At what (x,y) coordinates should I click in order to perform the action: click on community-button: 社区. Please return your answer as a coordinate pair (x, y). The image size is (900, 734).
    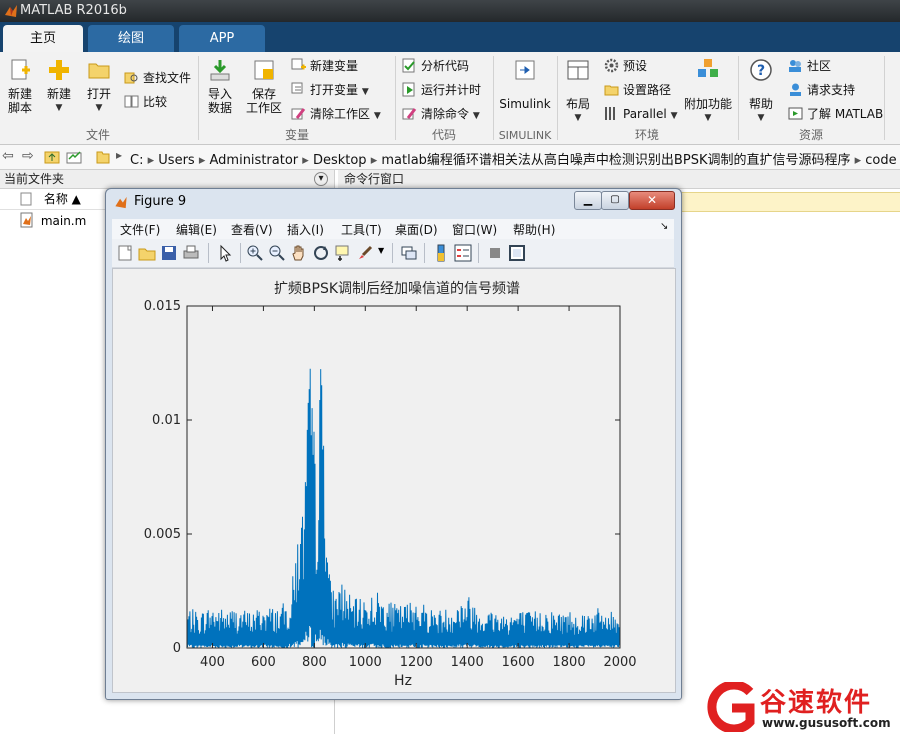
    Looking at the image, I should click on (809, 66).